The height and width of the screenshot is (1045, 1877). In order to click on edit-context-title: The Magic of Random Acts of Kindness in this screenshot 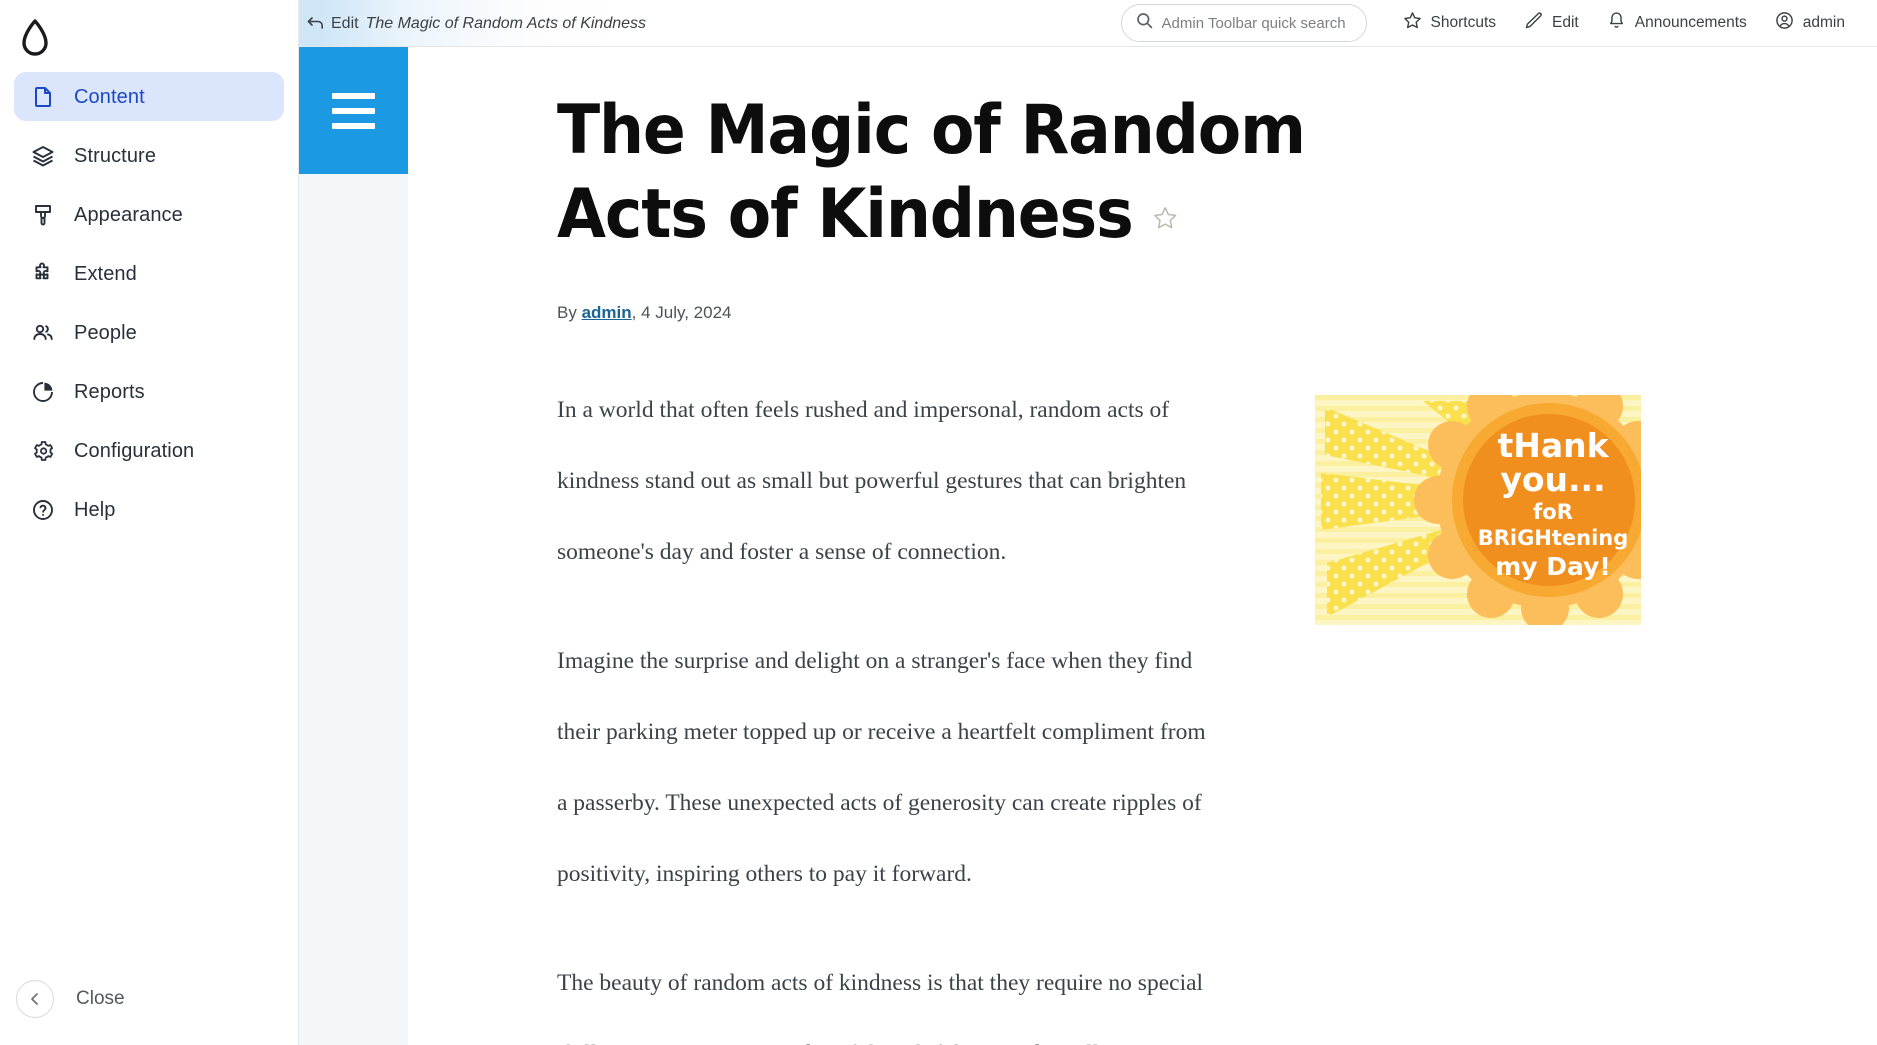, I will do `click(506, 23)`.